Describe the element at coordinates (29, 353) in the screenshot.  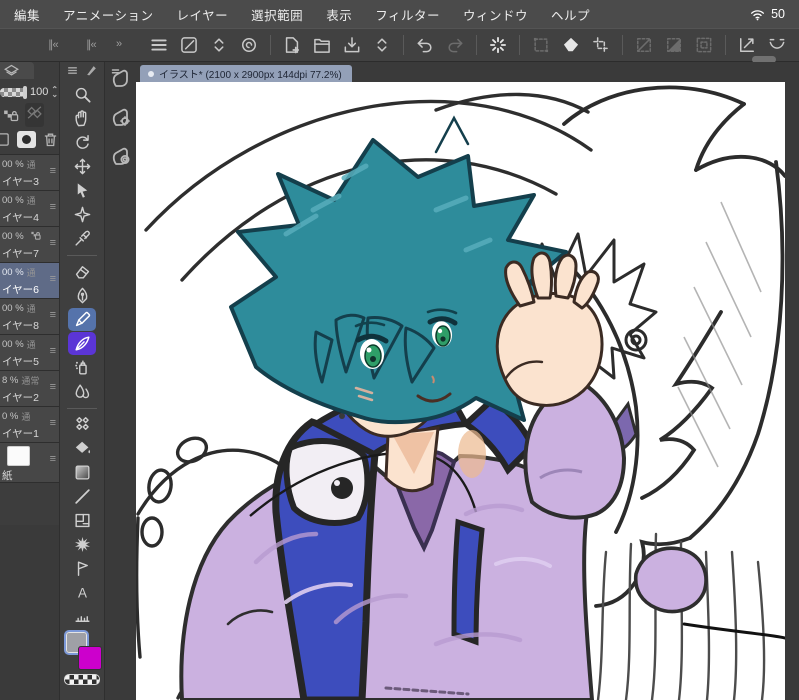
I see `layer-row: 00 % 通イヤー5 ≡` at that location.